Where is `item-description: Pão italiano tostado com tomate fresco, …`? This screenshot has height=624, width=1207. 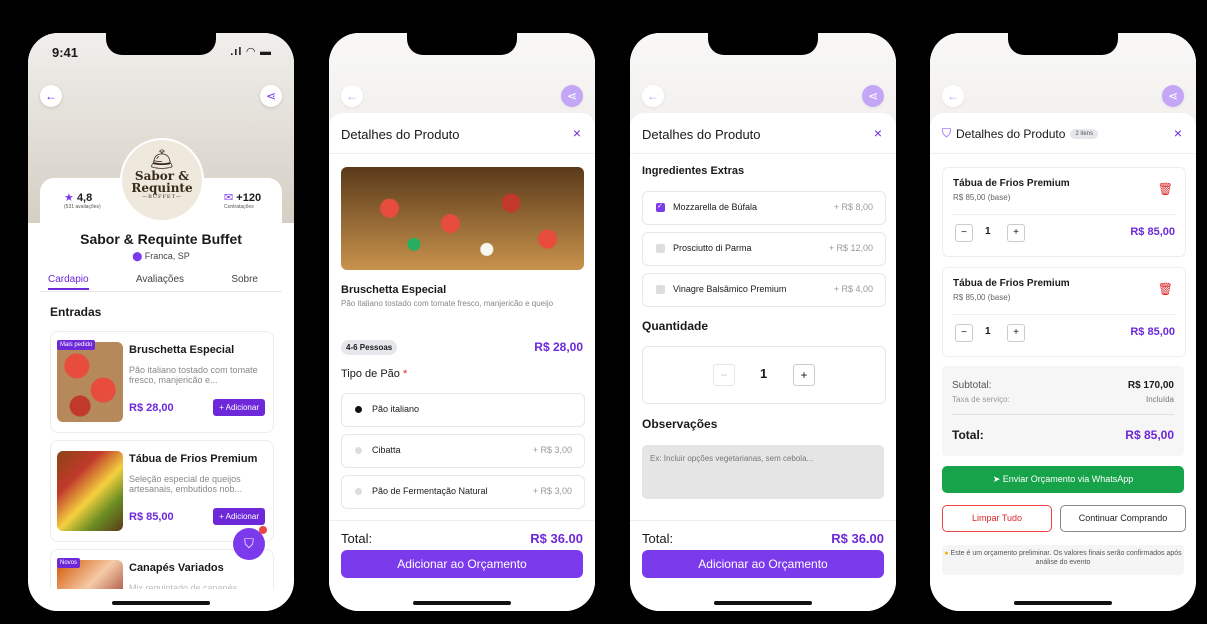
item-description: Pão italiano tostado com tomate fresco, … is located at coordinates (193, 375).